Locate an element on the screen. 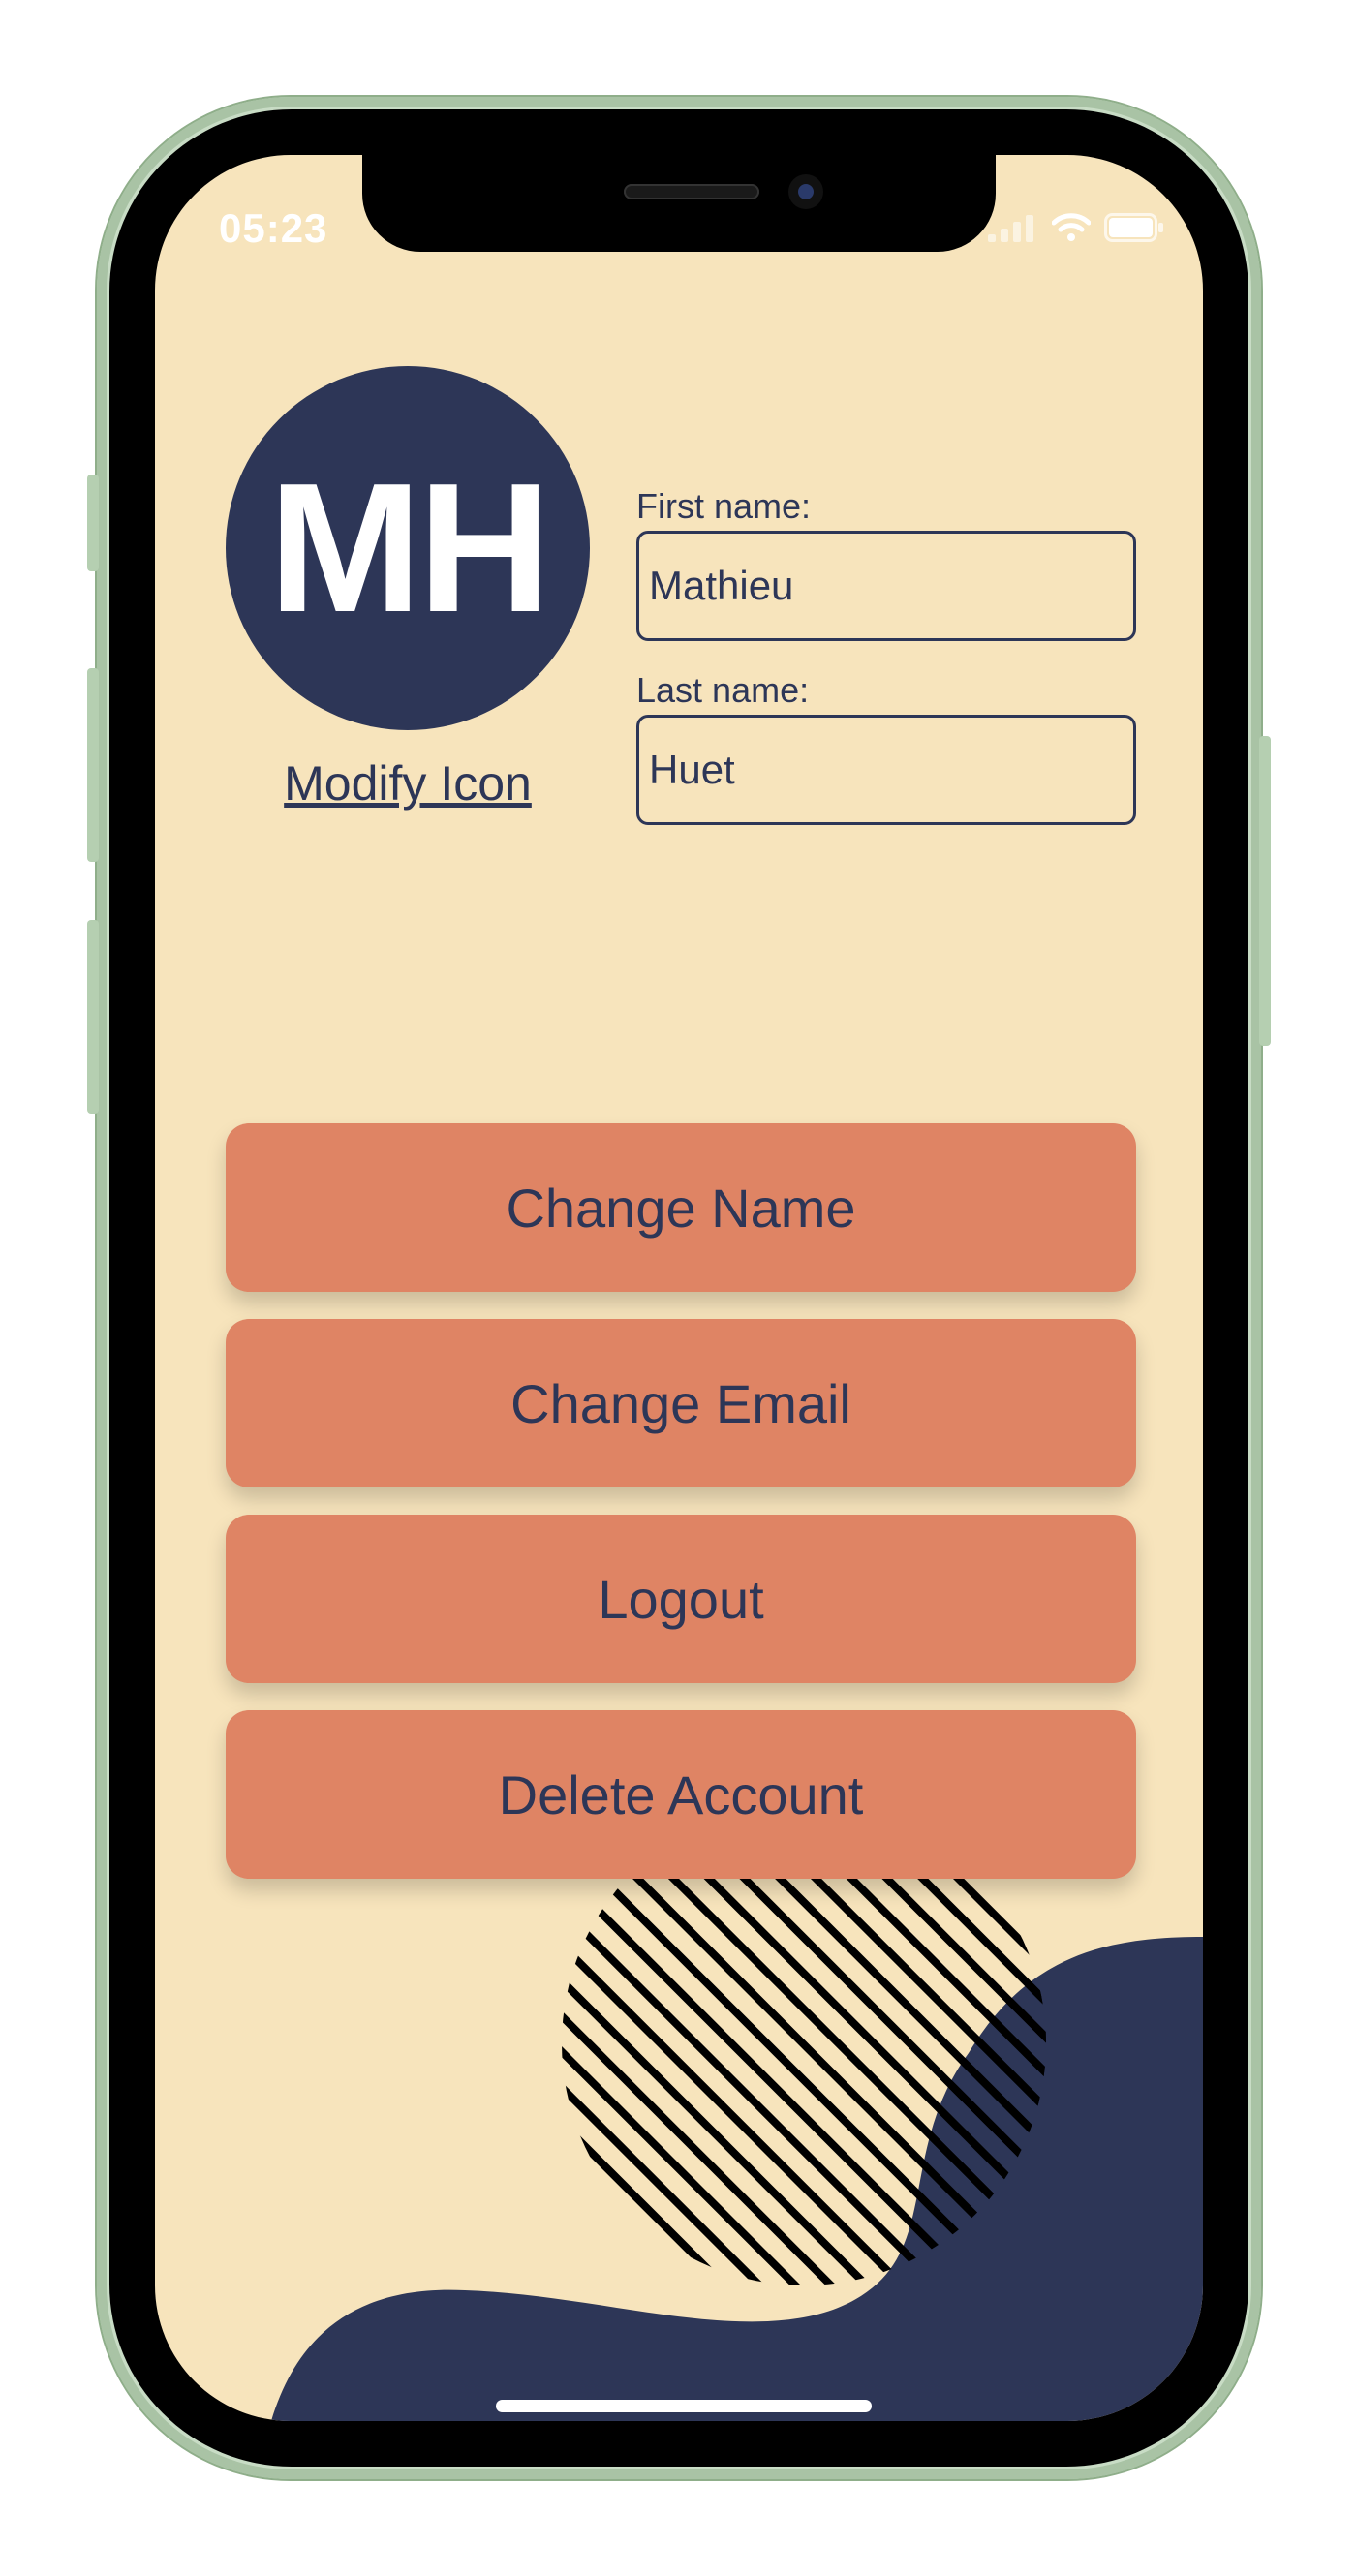  logout-button: Logout is located at coordinates (681, 1599).